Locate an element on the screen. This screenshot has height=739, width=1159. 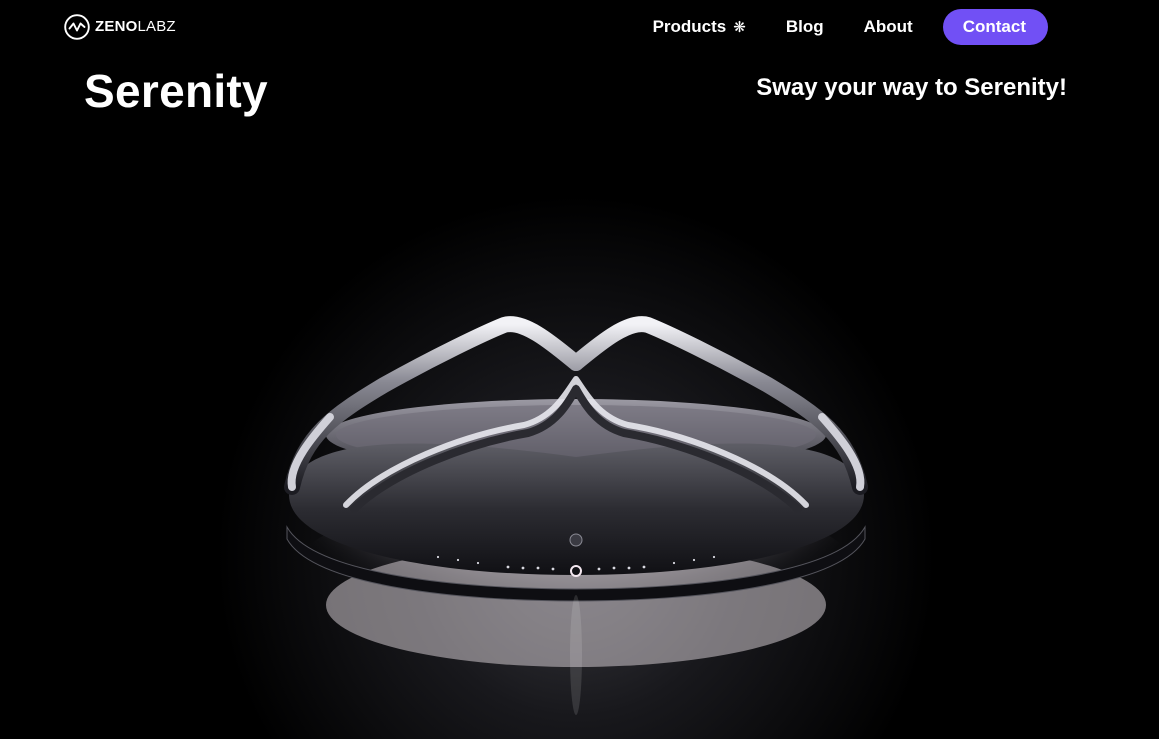
nav-links: Products ❋ Blog About Contact is located at coordinates (850, 27).